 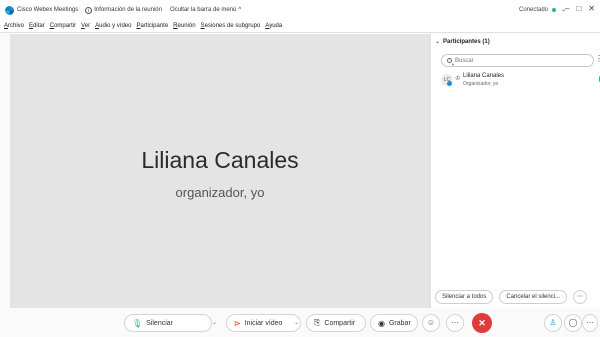 What do you see at coordinates (14, 26) in the screenshot?
I see `menu-archivo: Archivo` at bounding box center [14, 26].